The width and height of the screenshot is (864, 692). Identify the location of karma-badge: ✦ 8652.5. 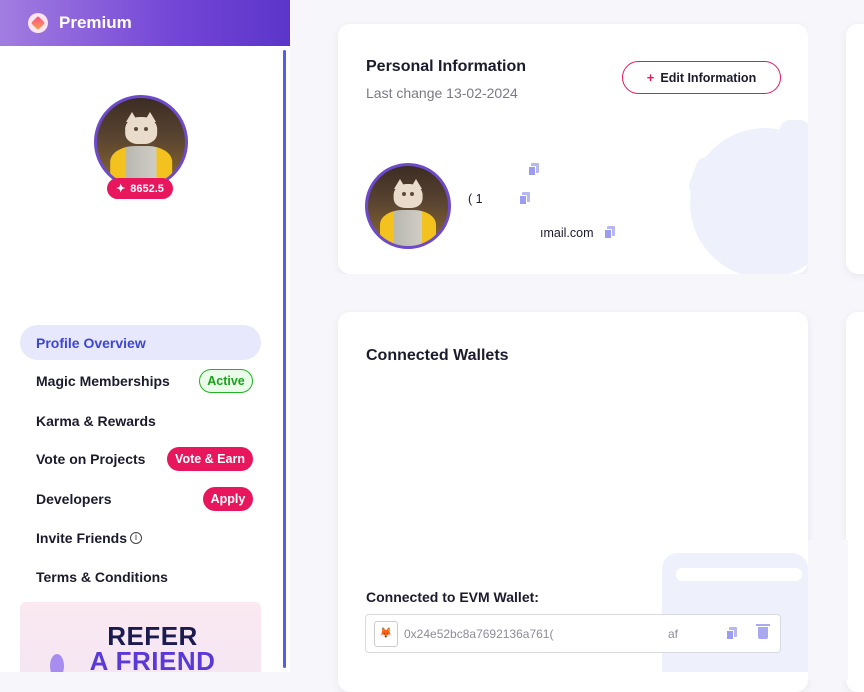
(140, 188).